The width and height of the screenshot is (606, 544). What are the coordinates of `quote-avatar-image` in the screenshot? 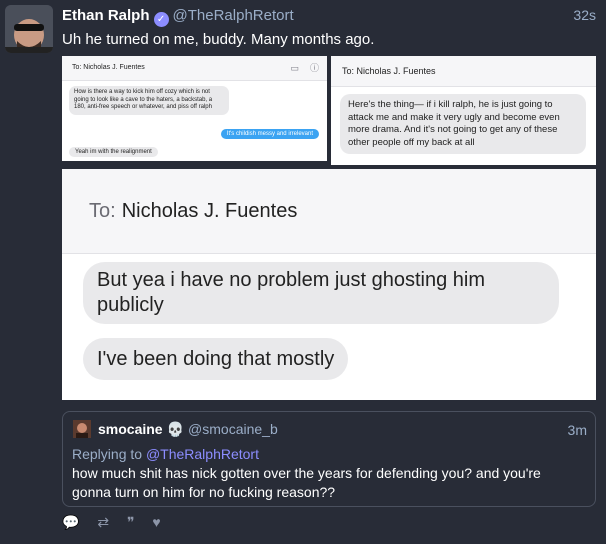 It's located at (82, 429).